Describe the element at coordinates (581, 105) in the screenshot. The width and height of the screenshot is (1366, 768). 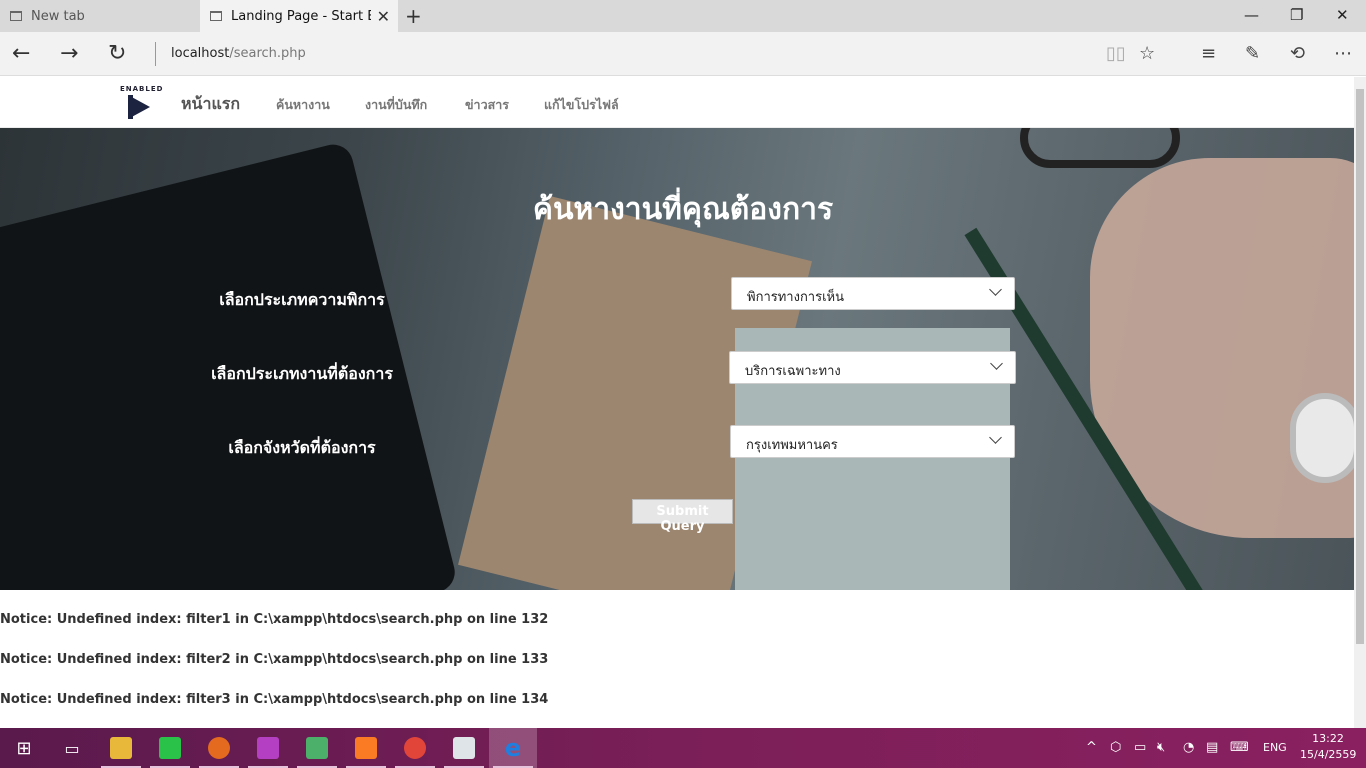
I see `nav-link-edit-profile: แก้ไขโปรไฟล์` at that location.